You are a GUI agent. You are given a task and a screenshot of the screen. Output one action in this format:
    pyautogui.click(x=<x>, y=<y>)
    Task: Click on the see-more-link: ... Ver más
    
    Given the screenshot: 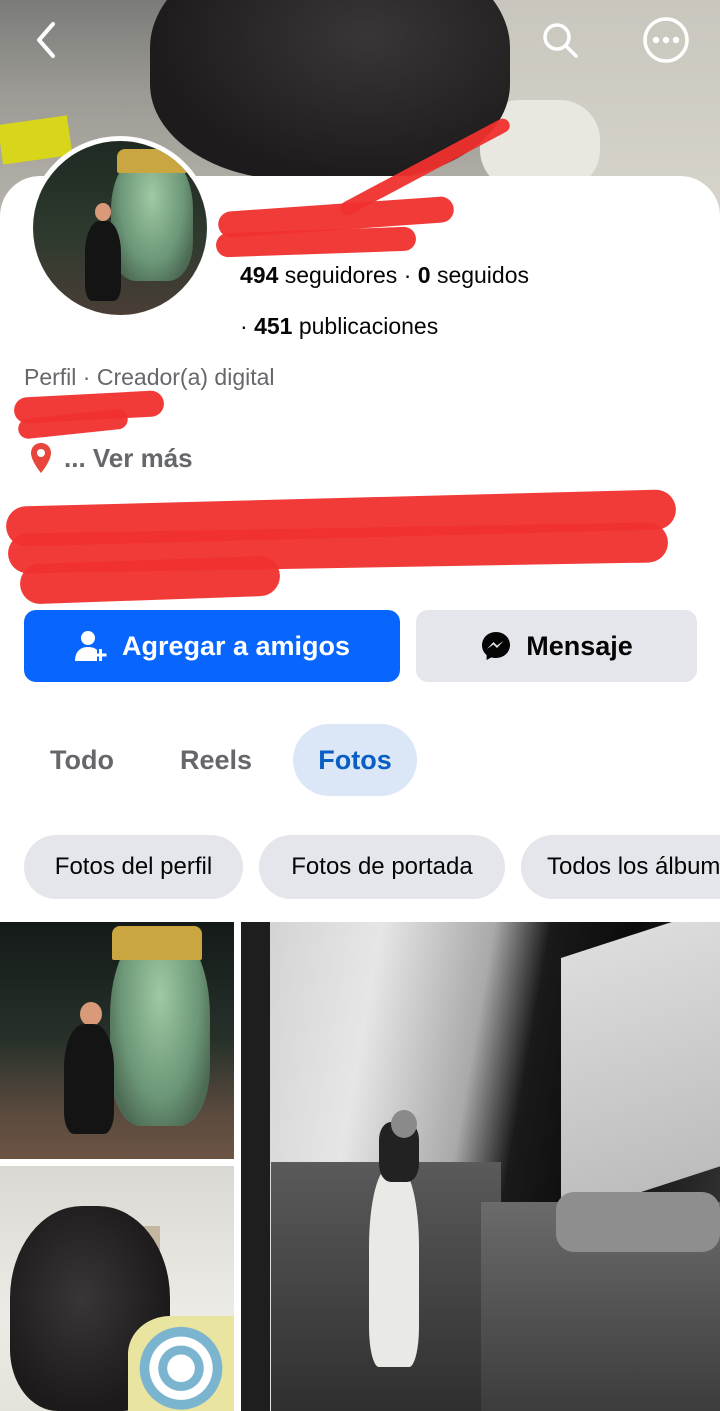 What is the action you would take?
    pyautogui.click(x=128, y=458)
    